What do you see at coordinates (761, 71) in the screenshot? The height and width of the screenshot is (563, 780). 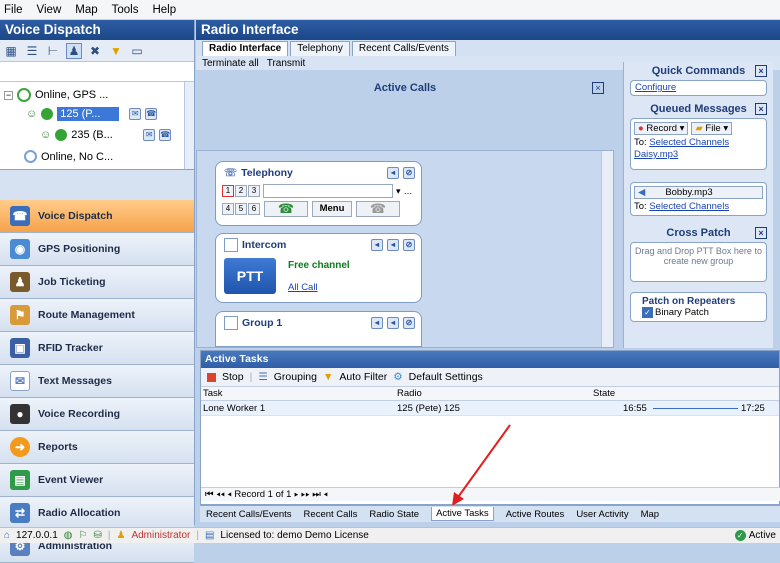 I see `close-quick-commands-icon: ×` at bounding box center [761, 71].